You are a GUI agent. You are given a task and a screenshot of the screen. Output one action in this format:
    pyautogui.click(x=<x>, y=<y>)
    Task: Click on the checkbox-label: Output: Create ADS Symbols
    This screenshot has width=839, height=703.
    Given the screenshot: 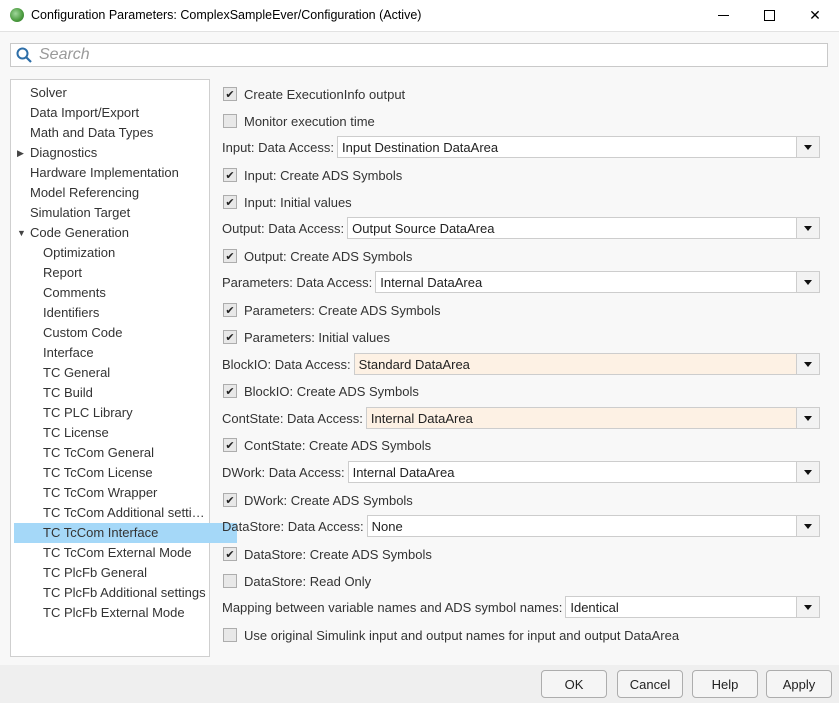 What is the action you would take?
    pyautogui.click(x=328, y=256)
    